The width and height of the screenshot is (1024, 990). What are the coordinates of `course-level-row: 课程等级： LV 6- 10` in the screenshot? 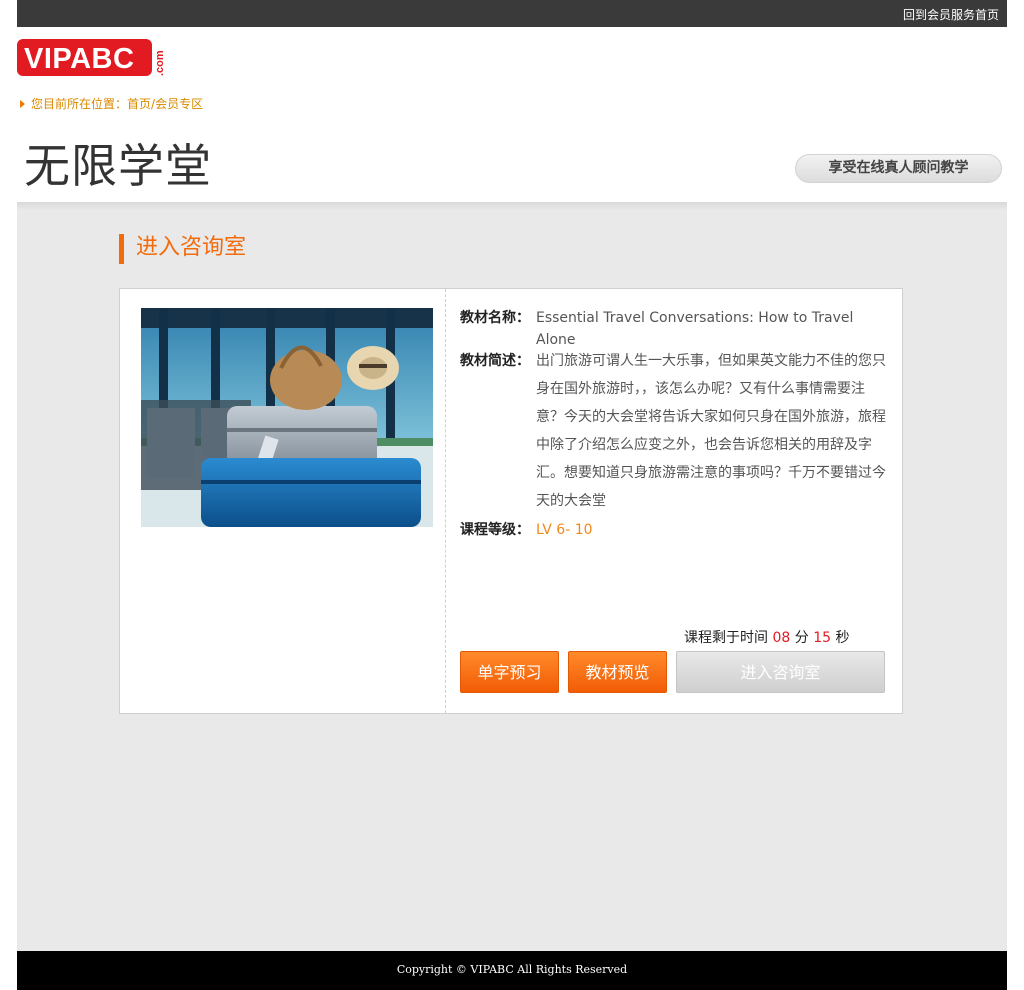 It's located at (526, 530).